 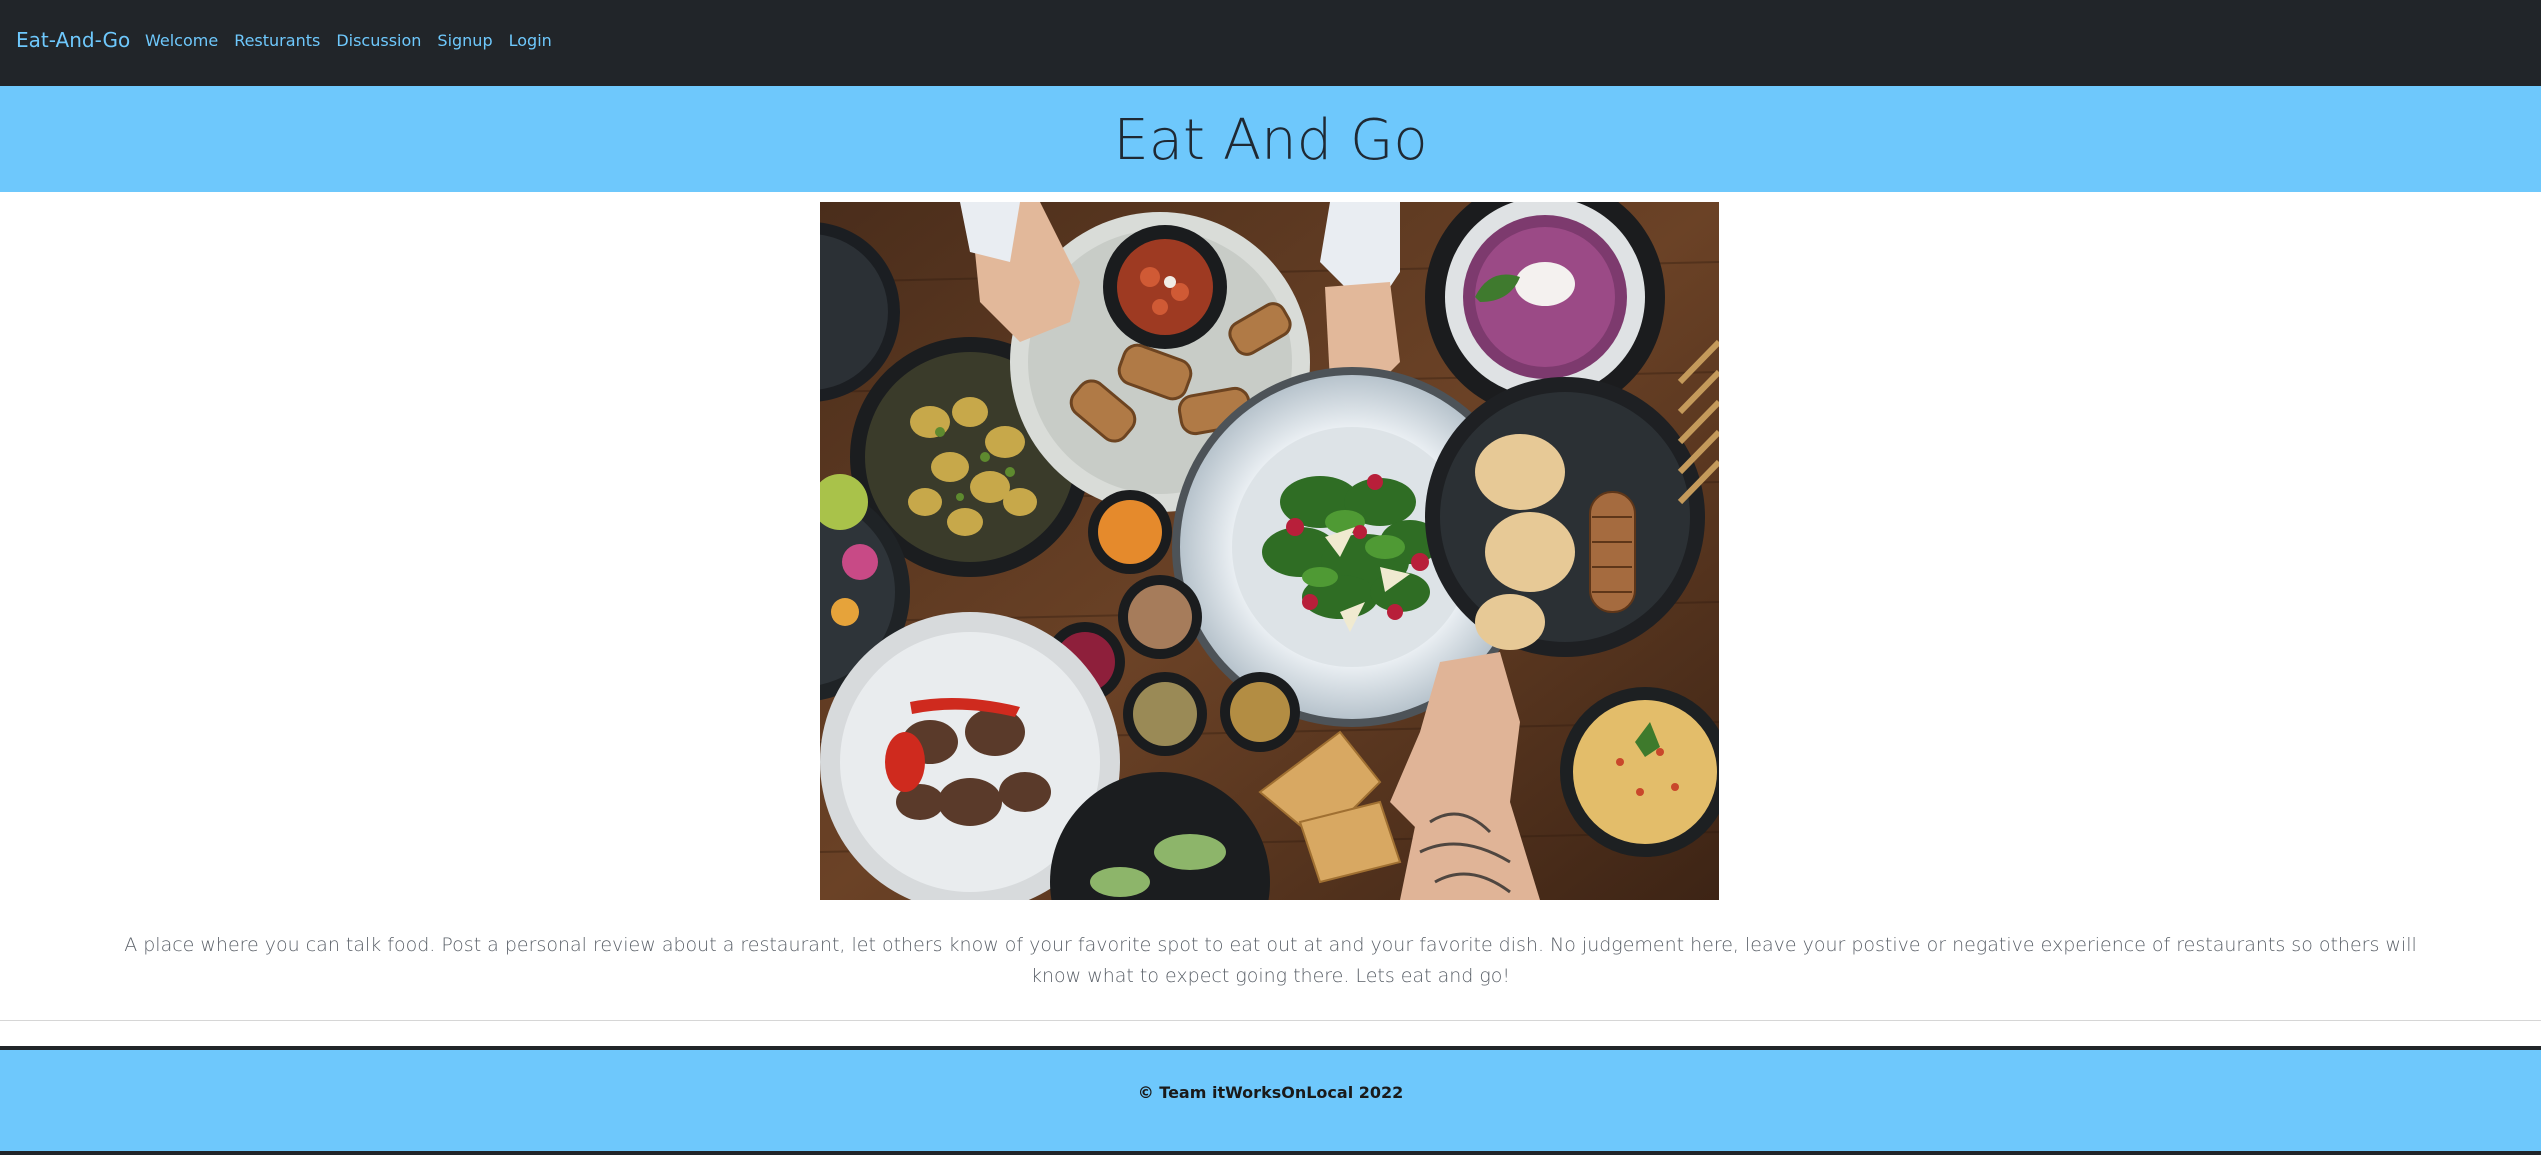 I want to click on page-title: Eat And Go, so click(x=1270, y=140).